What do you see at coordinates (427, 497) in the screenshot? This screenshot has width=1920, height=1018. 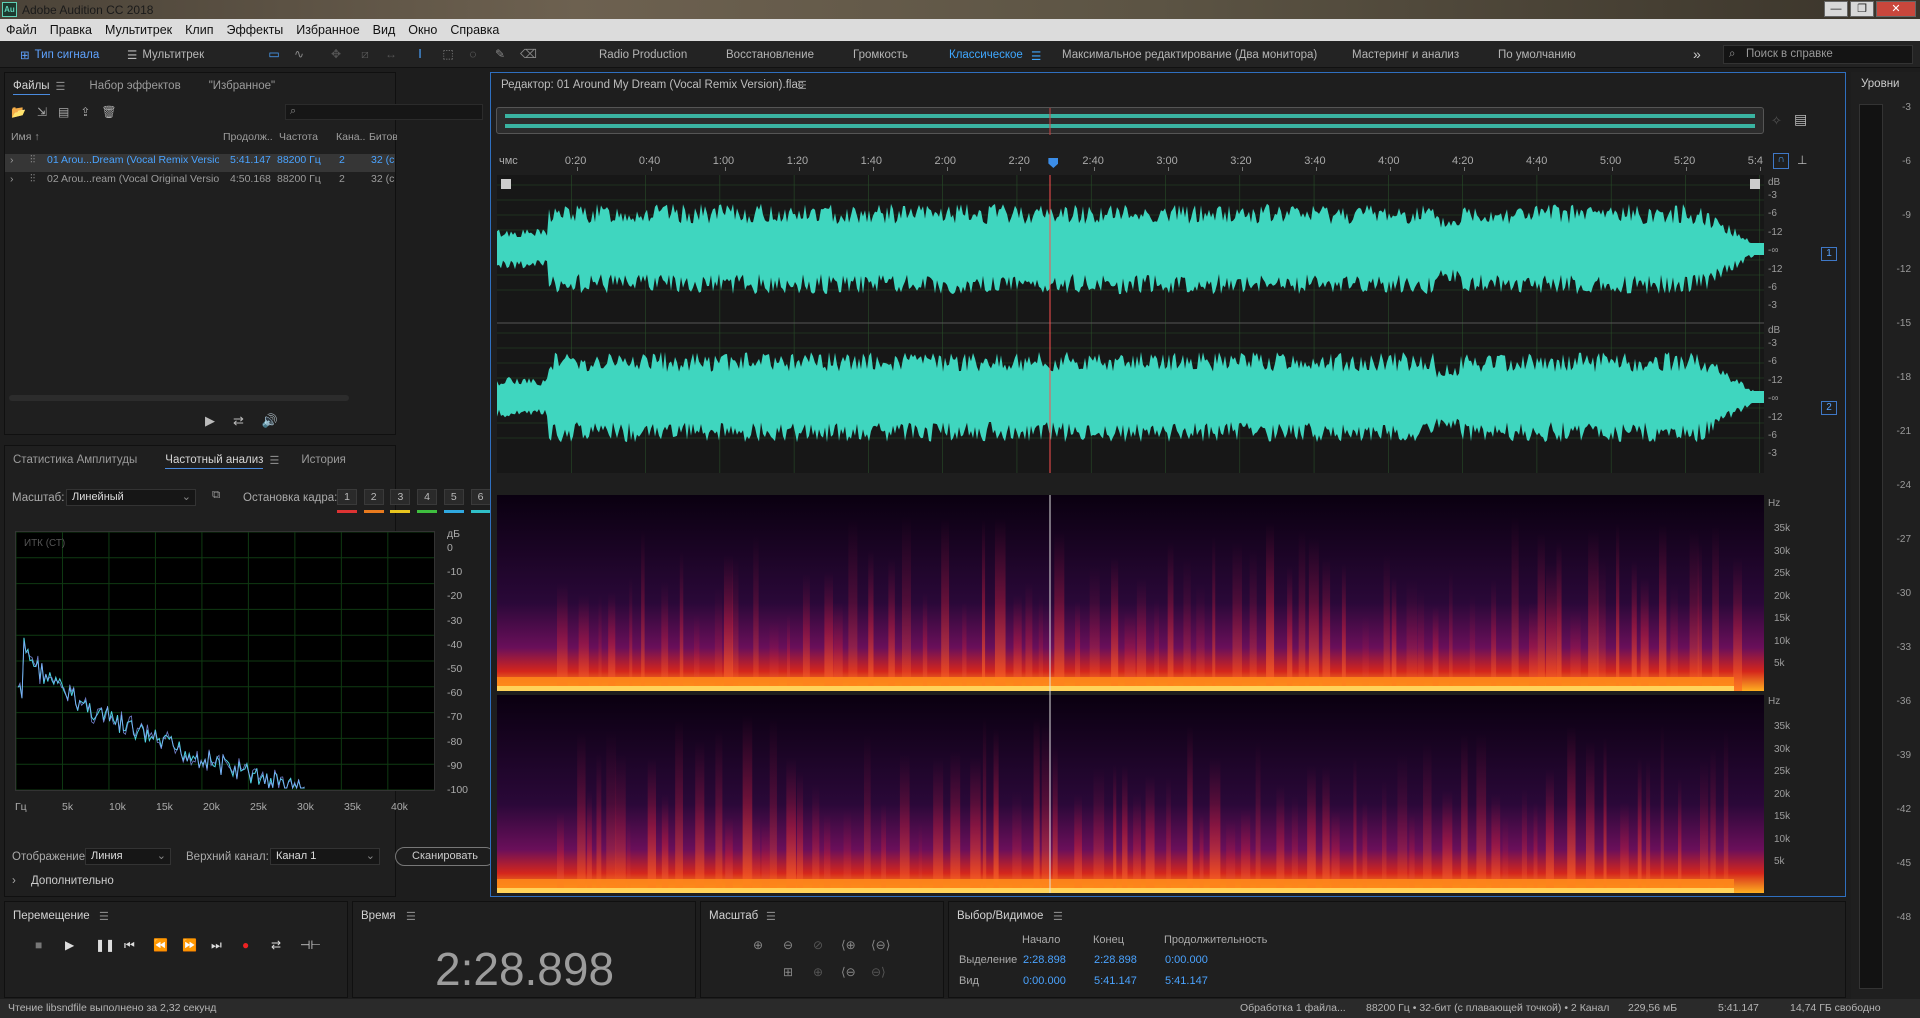 I see `freeze-slot-4: 4` at bounding box center [427, 497].